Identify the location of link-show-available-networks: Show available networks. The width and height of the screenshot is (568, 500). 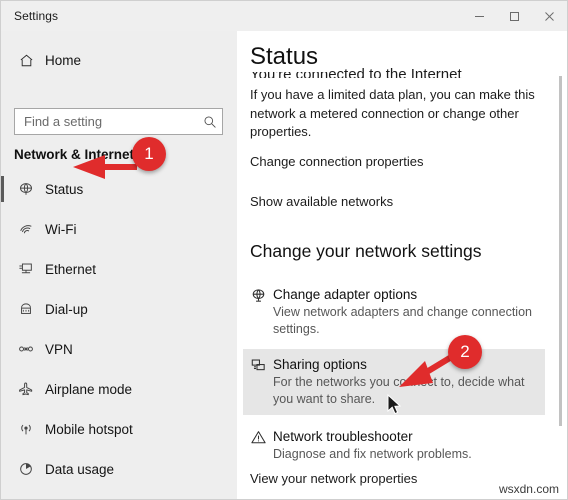
(321, 201).